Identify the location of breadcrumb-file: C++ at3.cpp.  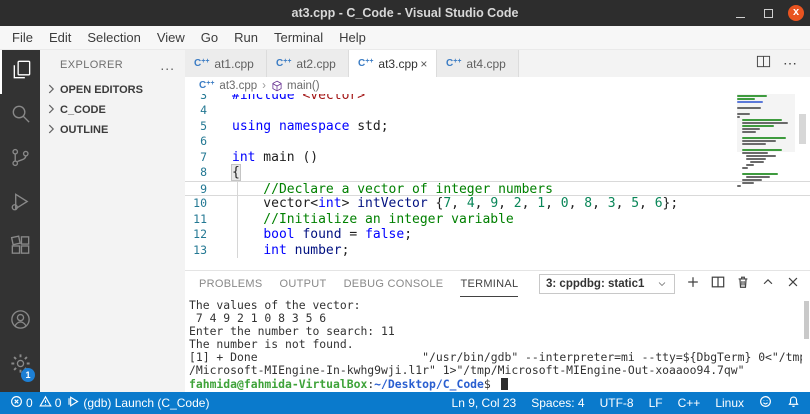
(228, 86).